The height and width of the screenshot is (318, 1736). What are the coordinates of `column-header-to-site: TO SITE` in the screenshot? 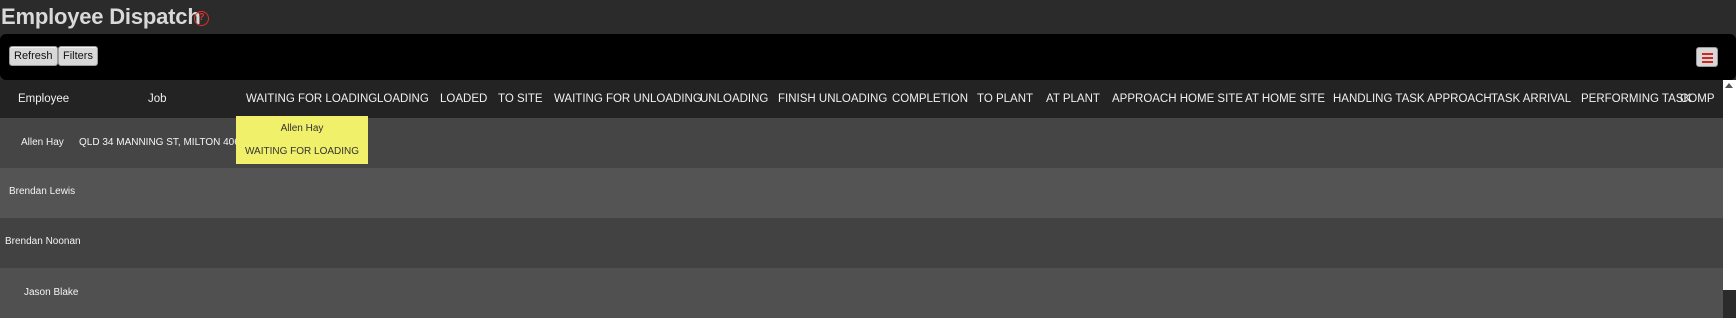 It's located at (520, 99).